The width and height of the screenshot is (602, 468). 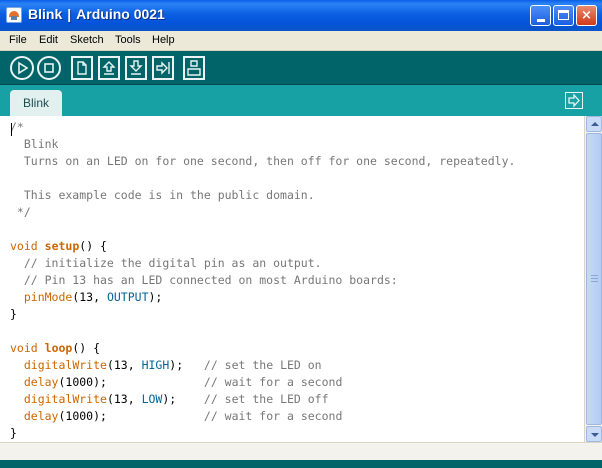 What do you see at coordinates (301, 464) in the screenshot?
I see `status-bar` at bounding box center [301, 464].